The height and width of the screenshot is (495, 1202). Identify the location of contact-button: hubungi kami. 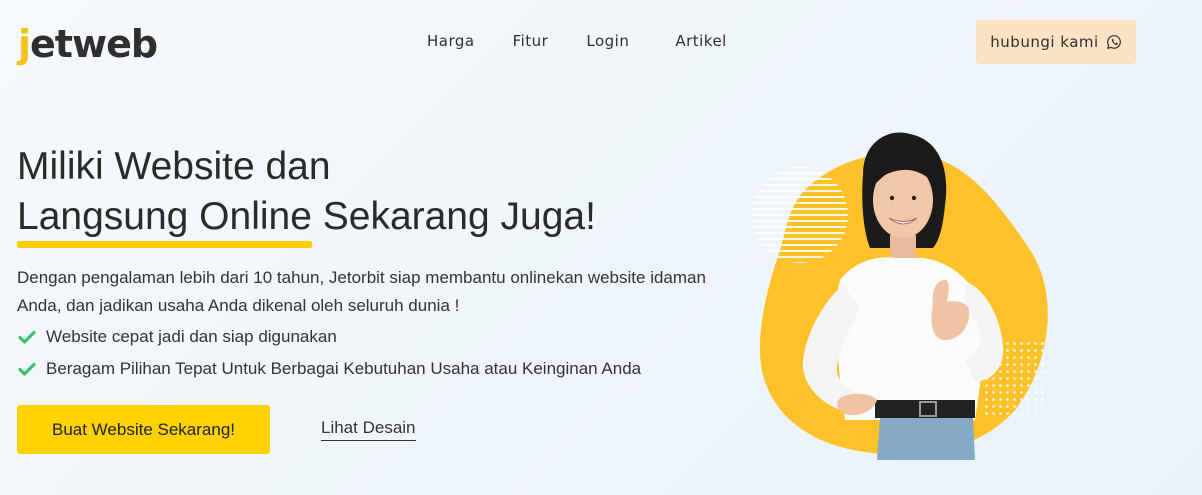
(1056, 42).